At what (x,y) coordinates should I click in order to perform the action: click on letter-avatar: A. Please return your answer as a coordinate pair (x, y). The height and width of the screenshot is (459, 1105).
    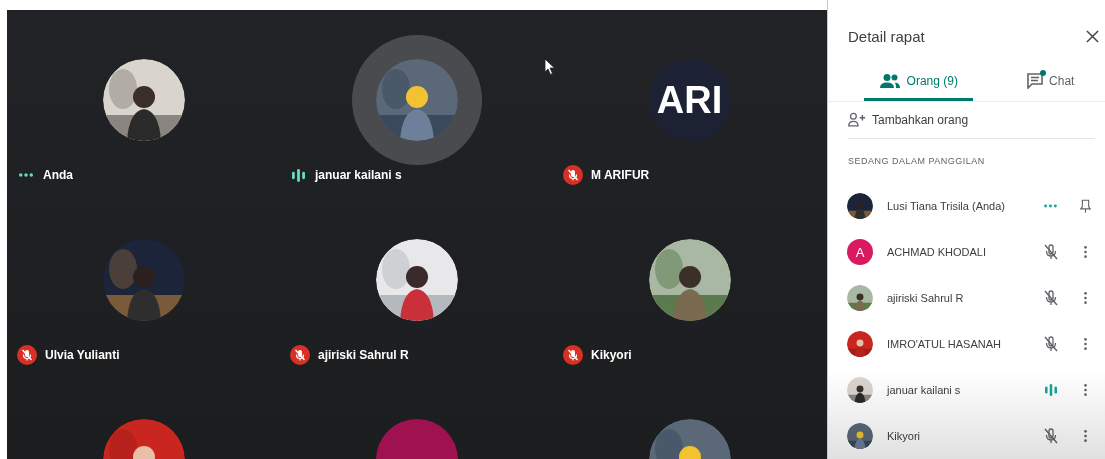
    Looking at the image, I should click on (860, 252).